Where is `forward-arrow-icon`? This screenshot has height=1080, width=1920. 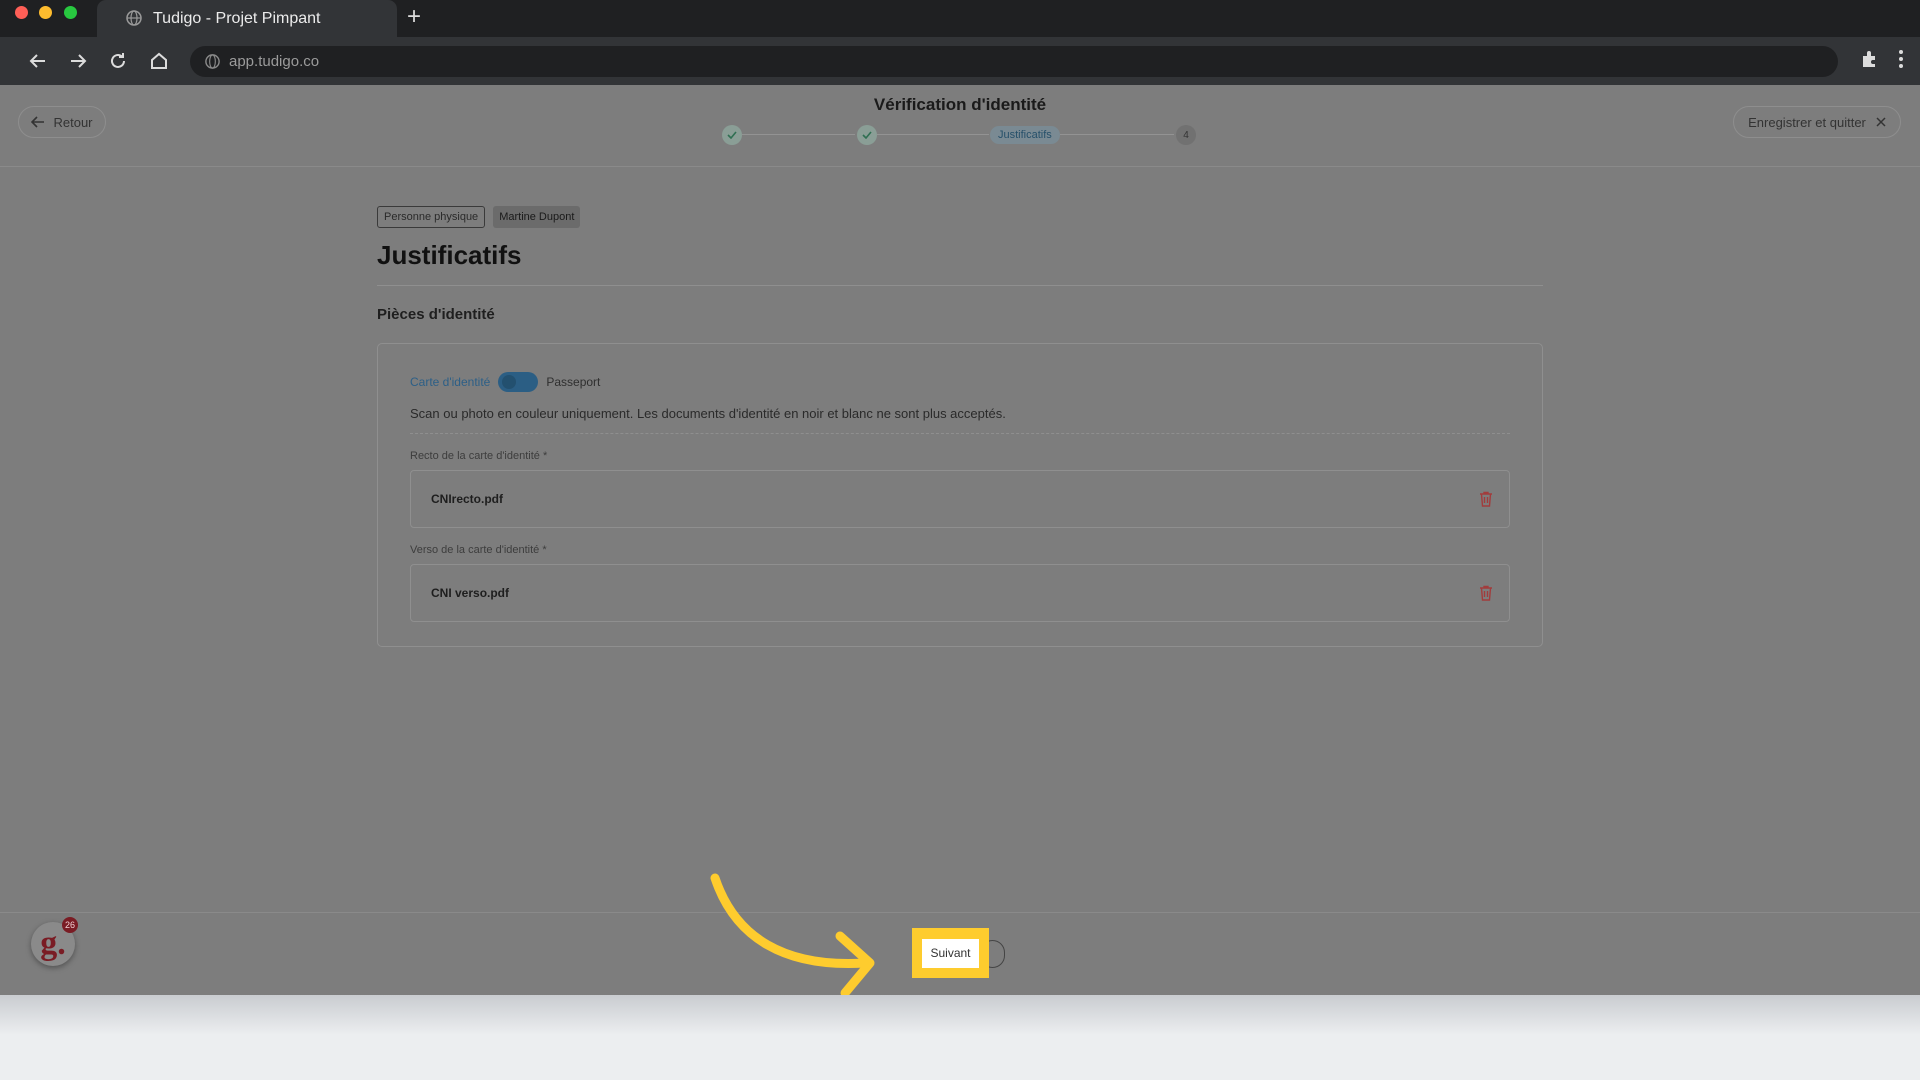
forward-arrow-icon is located at coordinates (78, 61).